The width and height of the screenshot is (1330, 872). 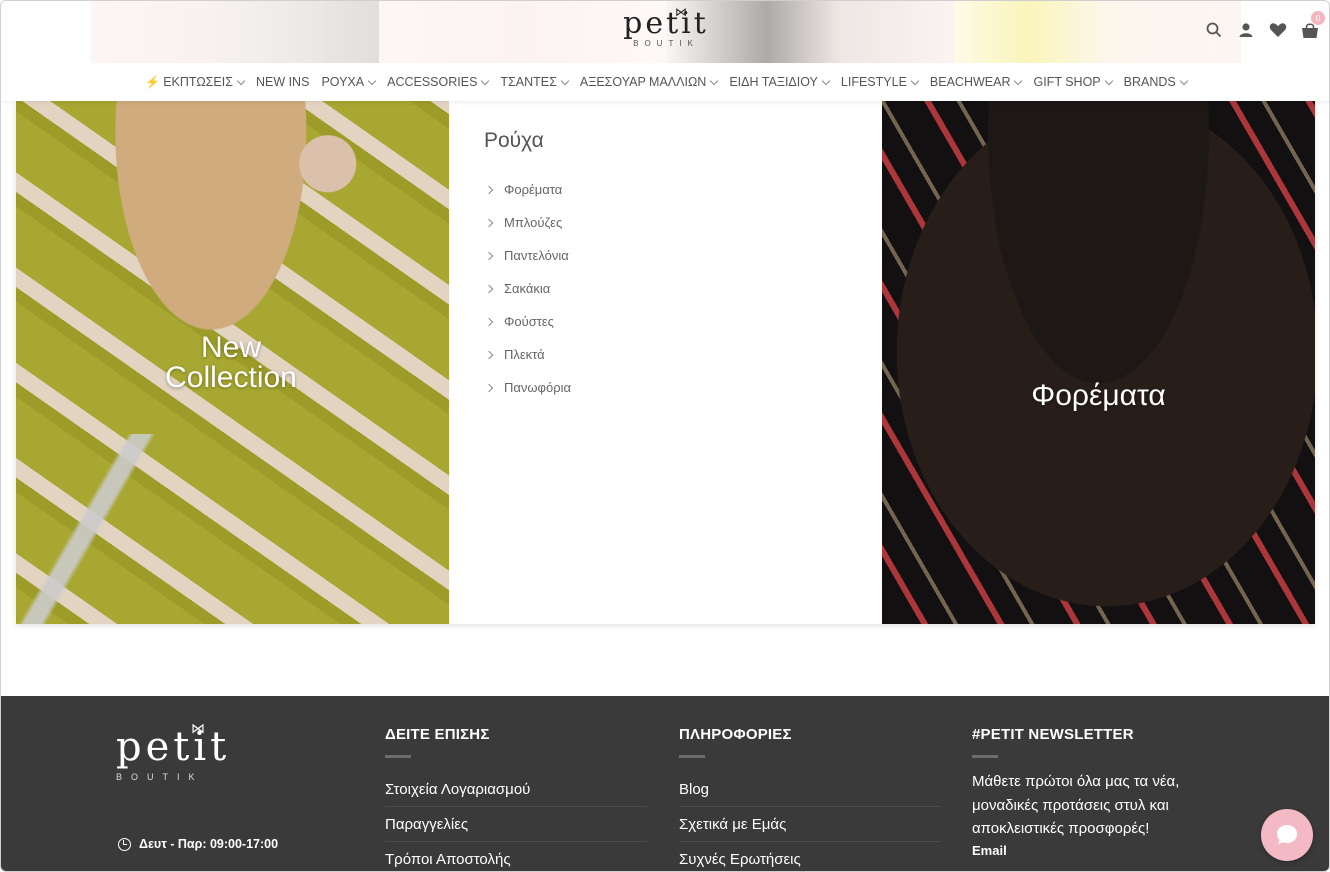 I want to click on nav-label: BEACHWEAR, so click(x=970, y=82).